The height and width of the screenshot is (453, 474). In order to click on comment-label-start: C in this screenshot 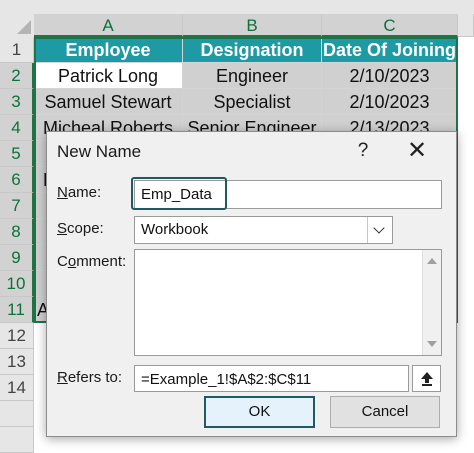, I will do `click(62, 261)`.